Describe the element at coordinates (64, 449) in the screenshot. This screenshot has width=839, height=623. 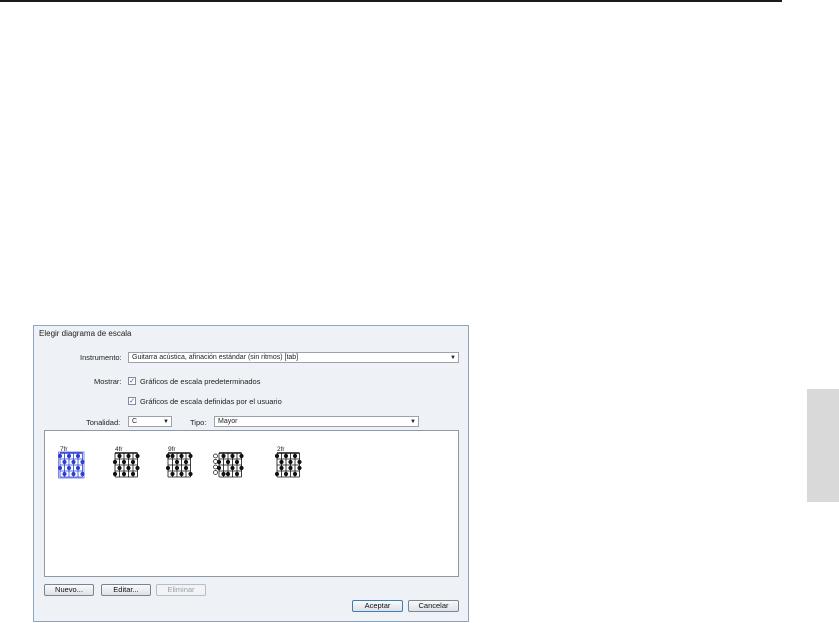
I see `fret-label: 7fr` at that location.